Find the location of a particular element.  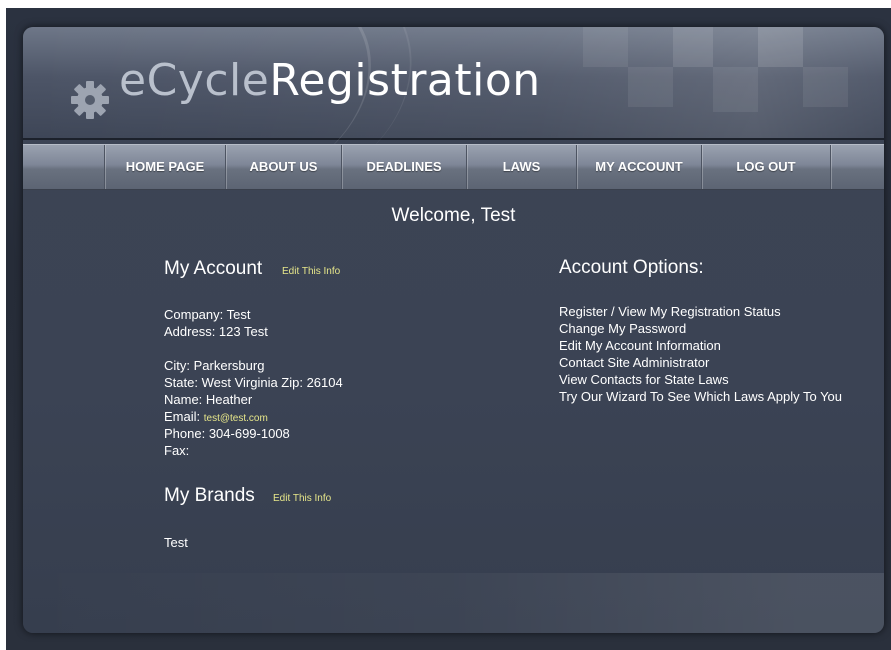

account-state-zip: State: West Virginia Zip: 26104 is located at coordinates (253, 382).